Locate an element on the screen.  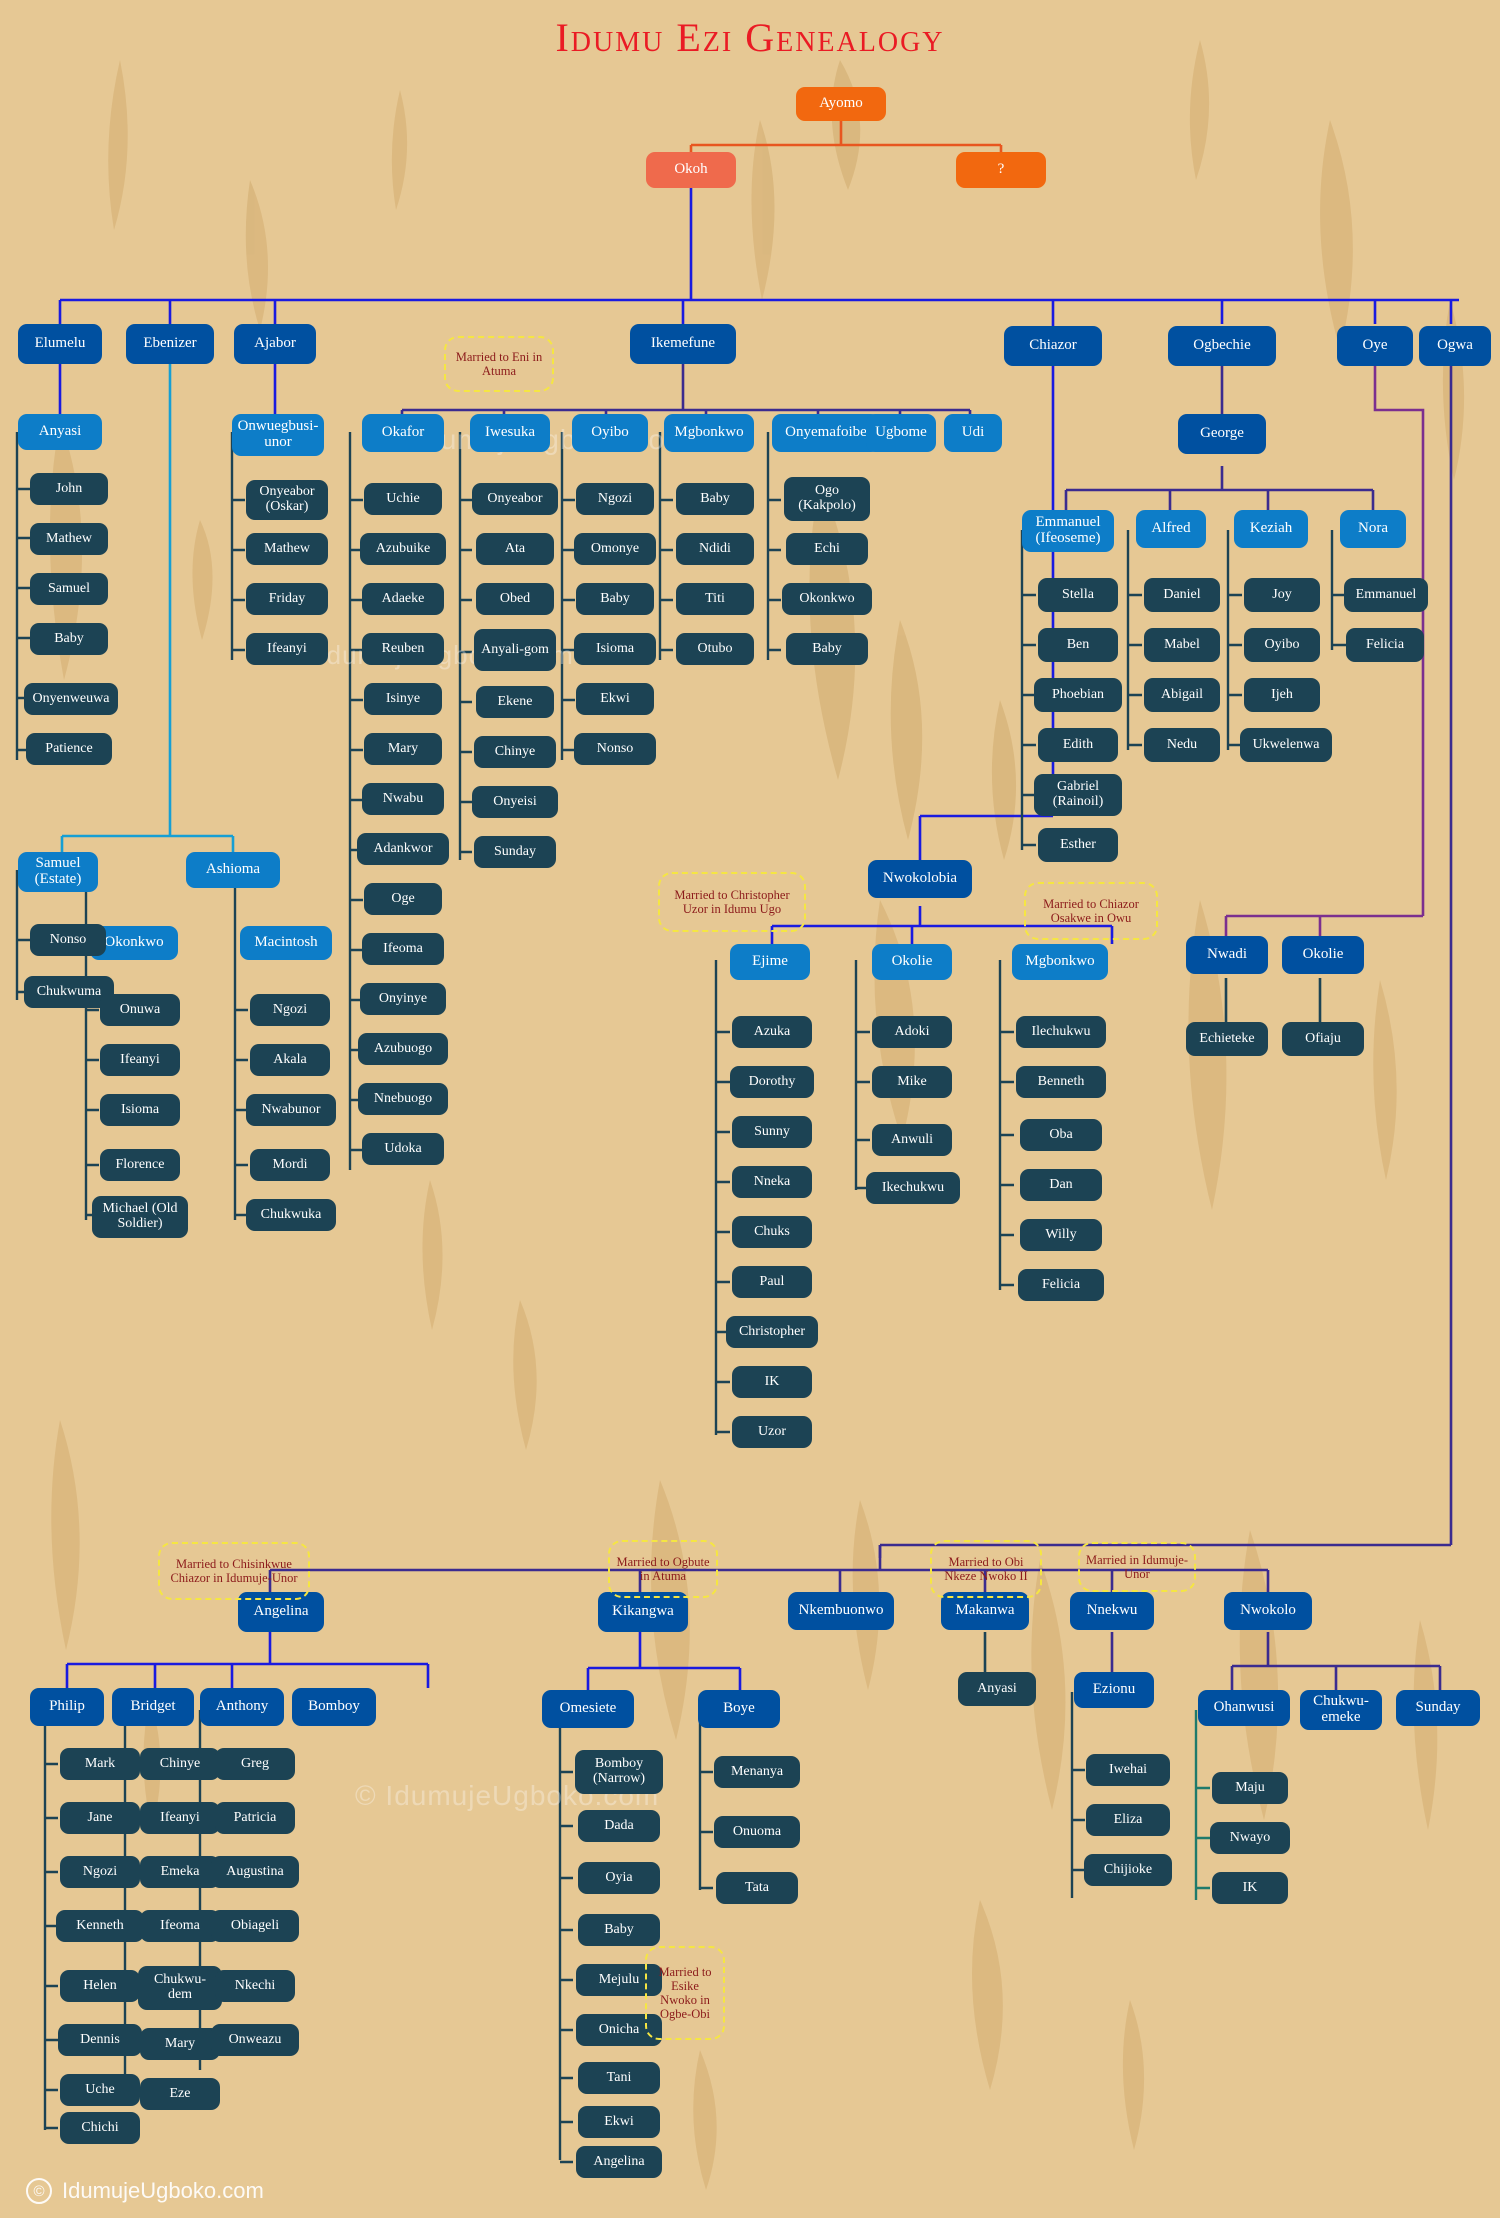
leaf: Udoka is located at coordinates (403, 1149).